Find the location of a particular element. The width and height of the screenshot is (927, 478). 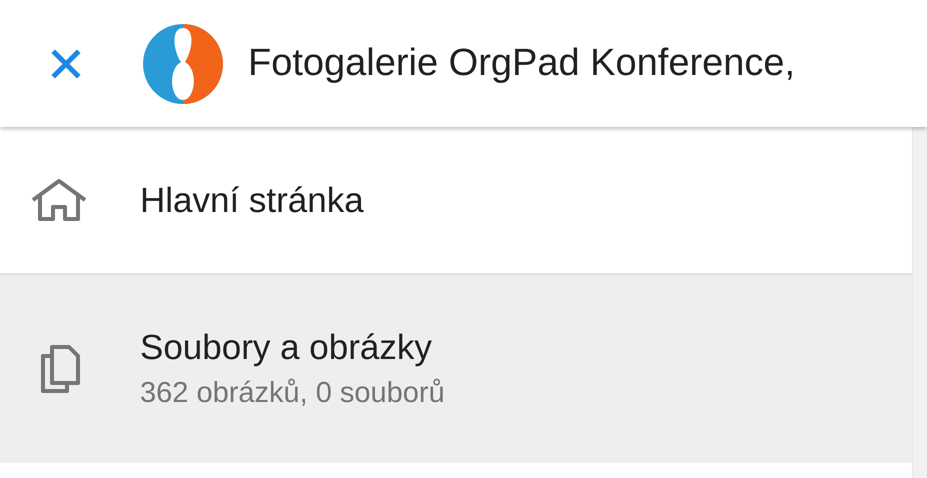

menu-item-label: Hlavní stránka is located at coordinates (252, 200).